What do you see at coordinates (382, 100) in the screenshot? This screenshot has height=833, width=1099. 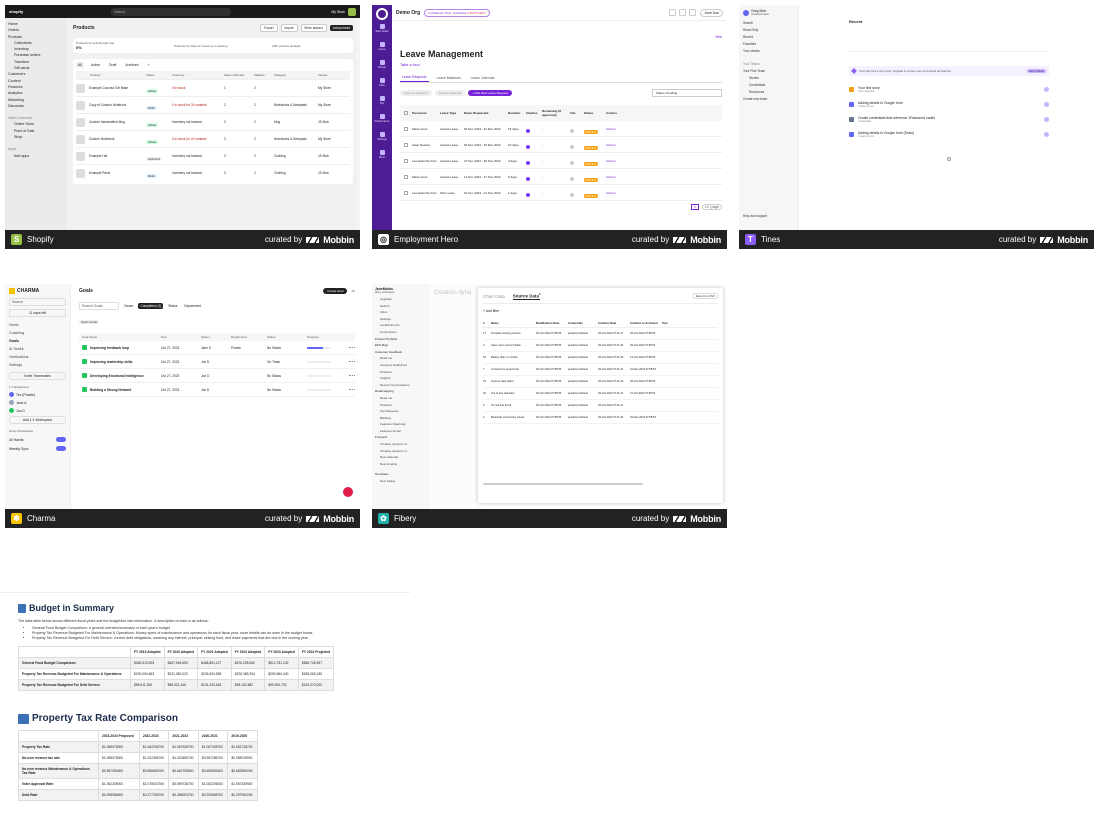 I see `nav-item-pay: Pay` at bounding box center [382, 100].